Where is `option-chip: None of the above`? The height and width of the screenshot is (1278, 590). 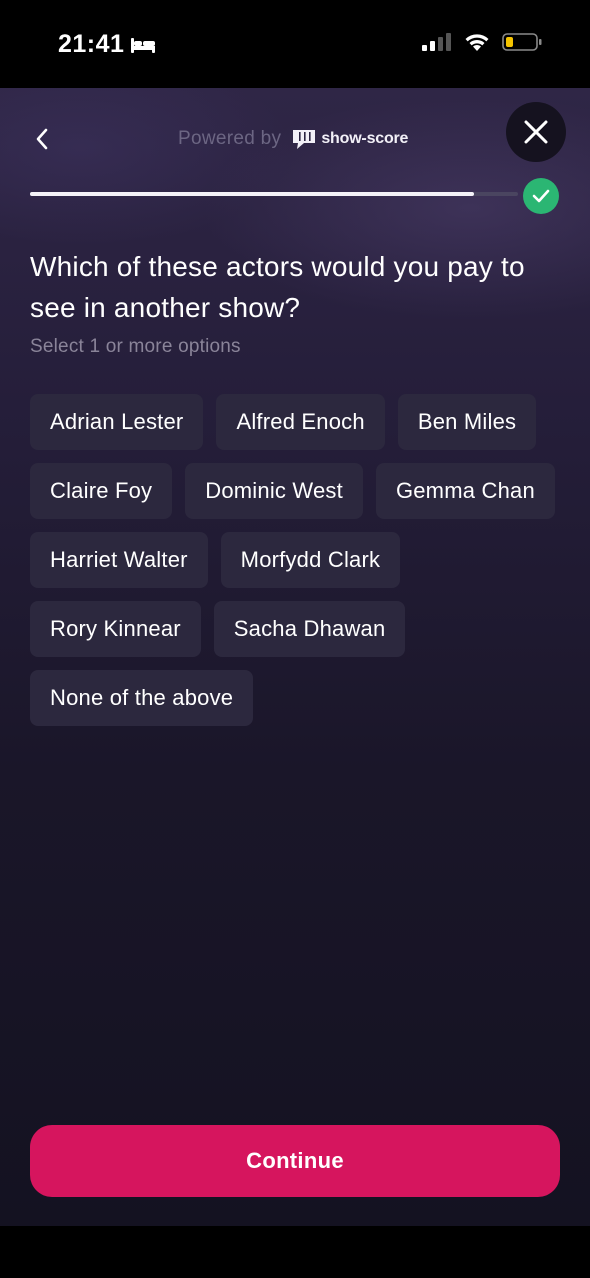
option-chip: None of the above is located at coordinates (142, 698).